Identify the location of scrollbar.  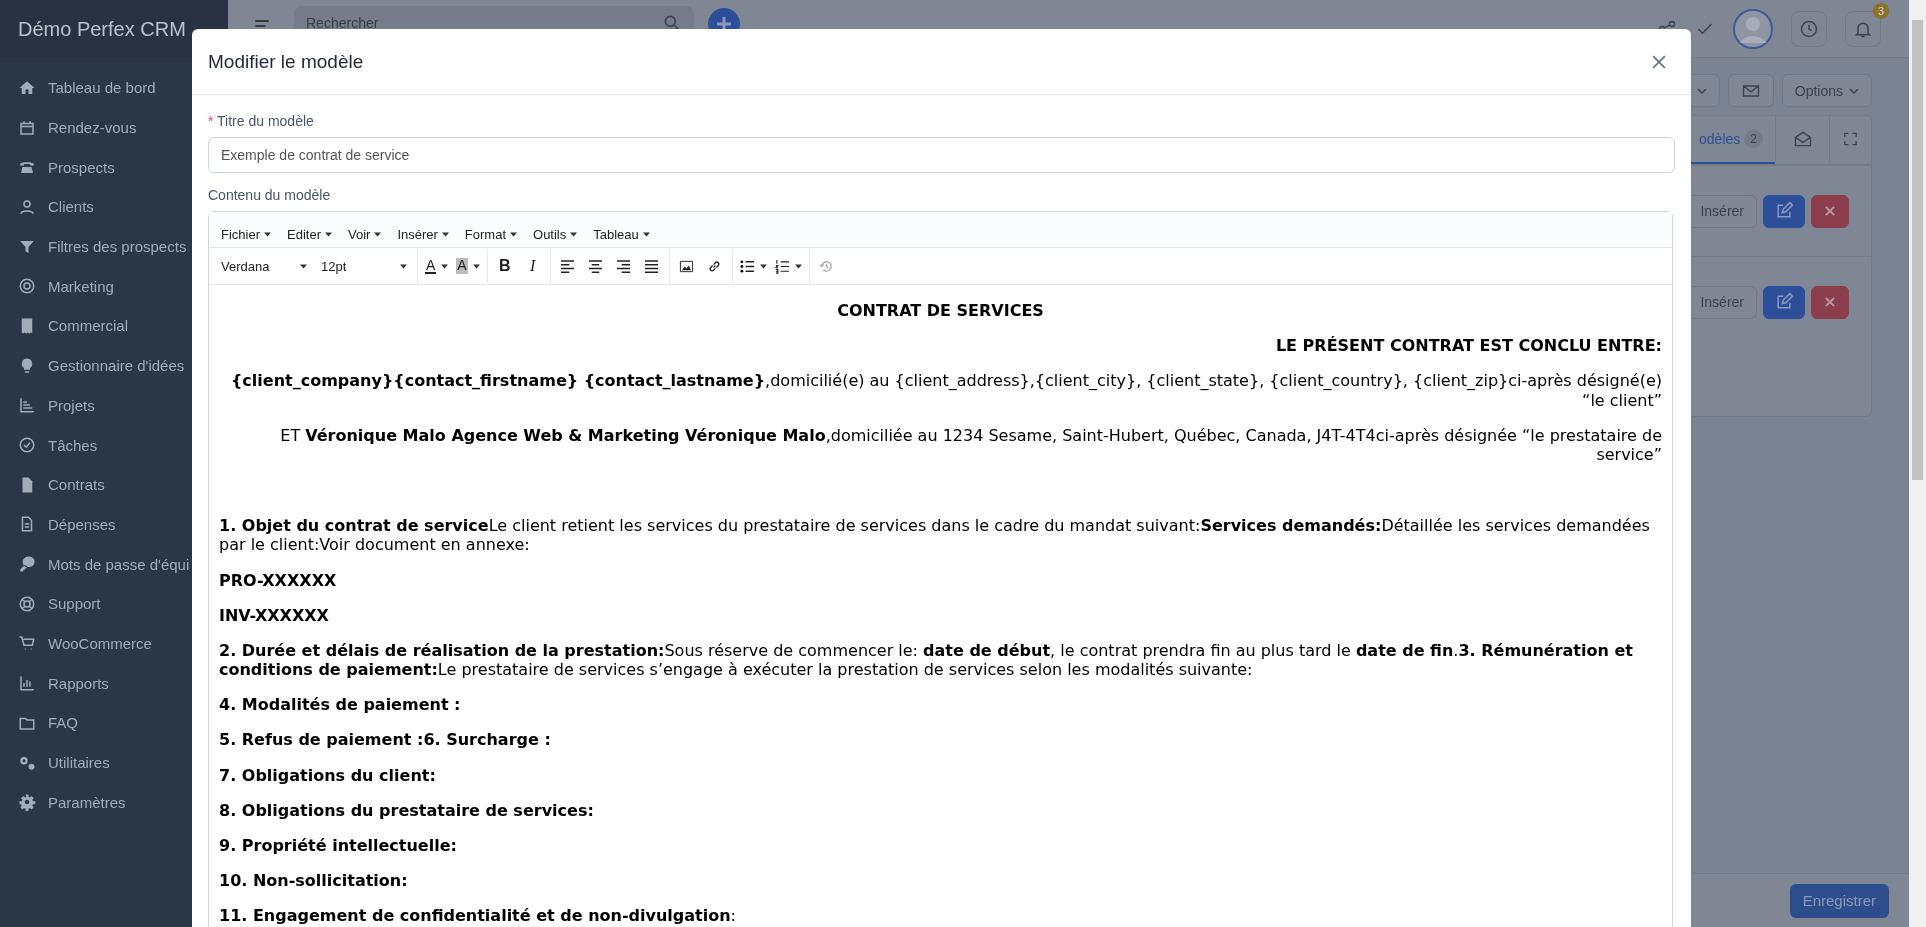
(1917, 463).